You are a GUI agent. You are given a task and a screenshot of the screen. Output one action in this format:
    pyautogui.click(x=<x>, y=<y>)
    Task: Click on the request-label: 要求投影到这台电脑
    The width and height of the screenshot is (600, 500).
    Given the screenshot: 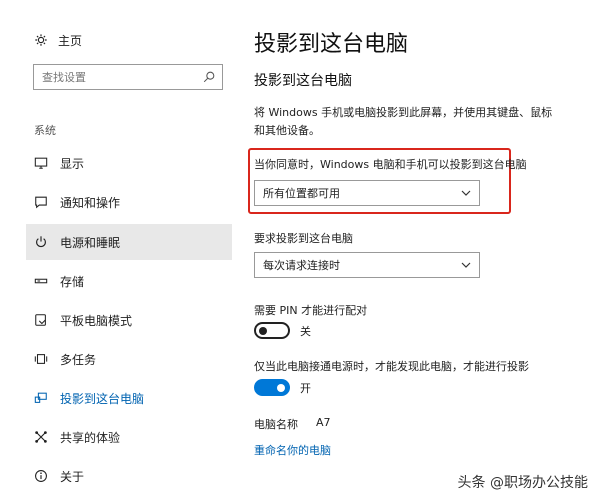 What is the action you would take?
    pyautogui.click(x=303, y=238)
    